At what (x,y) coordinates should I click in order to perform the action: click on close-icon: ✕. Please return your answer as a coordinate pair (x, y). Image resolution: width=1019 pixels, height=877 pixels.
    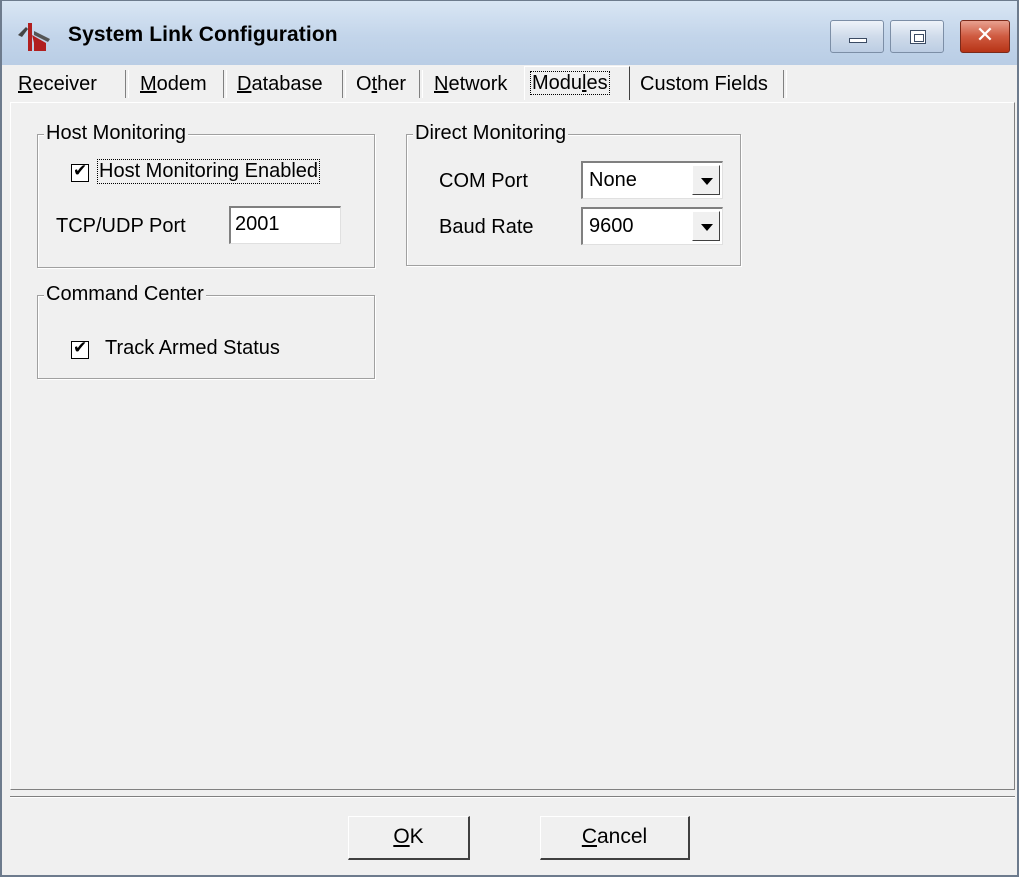
    Looking at the image, I should click on (985, 35).